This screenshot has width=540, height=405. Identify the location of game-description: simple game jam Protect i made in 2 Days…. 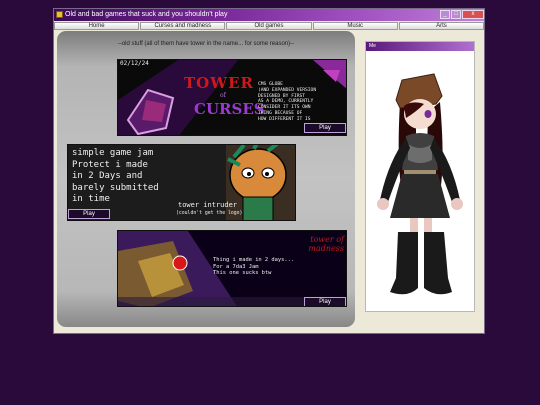
(115, 176).